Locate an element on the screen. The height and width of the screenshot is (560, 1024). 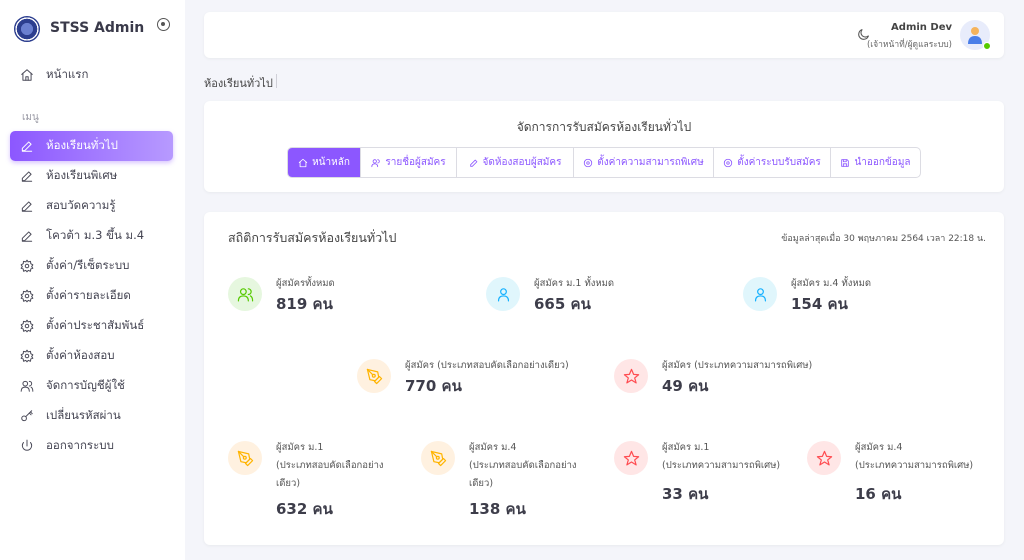
stats-title: สถิติการรับสมัครห้องเรียนทั่วไป is located at coordinates (312, 237).